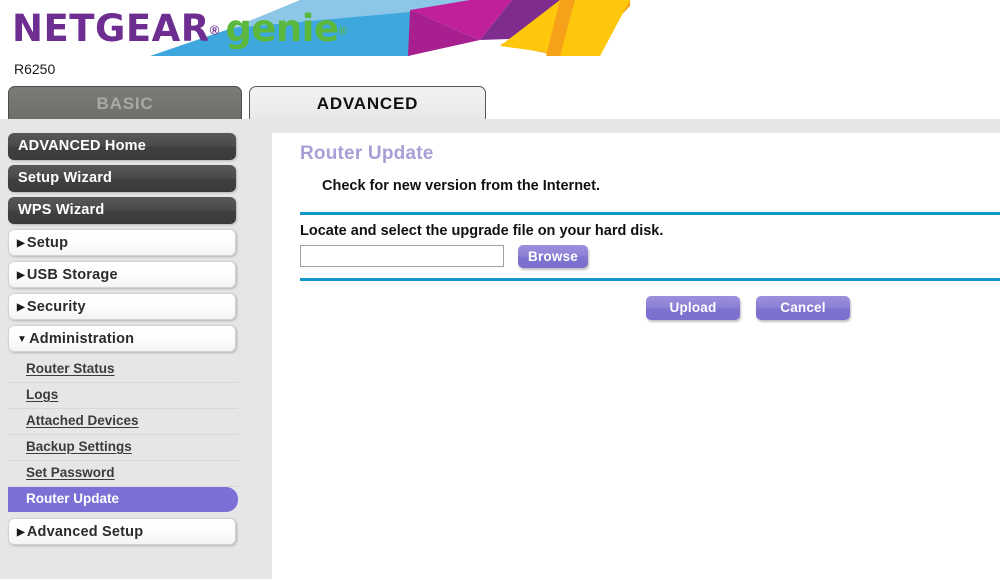 The width and height of the screenshot is (1000, 579). I want to click on submenu-item-logs: Logs, so click(123, 396).